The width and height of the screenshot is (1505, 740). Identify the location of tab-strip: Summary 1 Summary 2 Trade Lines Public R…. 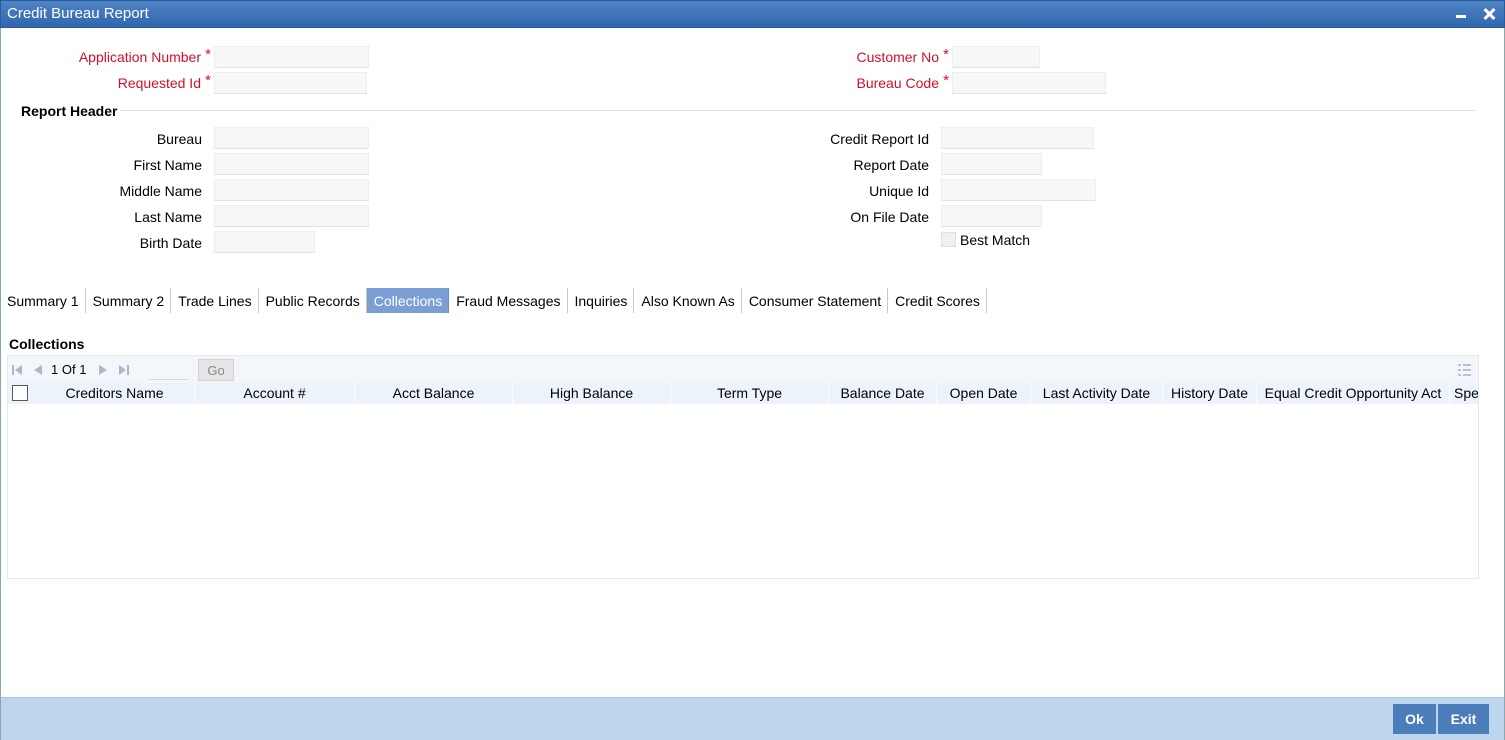
(493, 300).